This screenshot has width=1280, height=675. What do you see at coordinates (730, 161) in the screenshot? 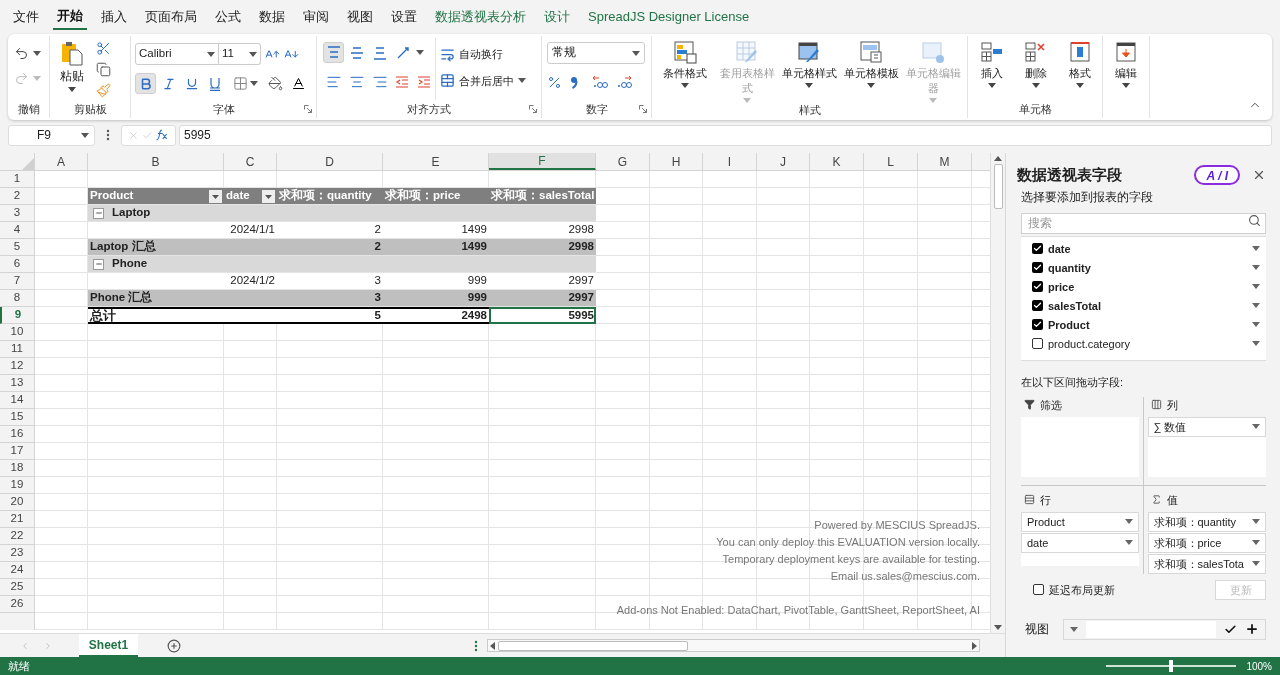
I see `column-header: I` at bounding box center [730, 161].